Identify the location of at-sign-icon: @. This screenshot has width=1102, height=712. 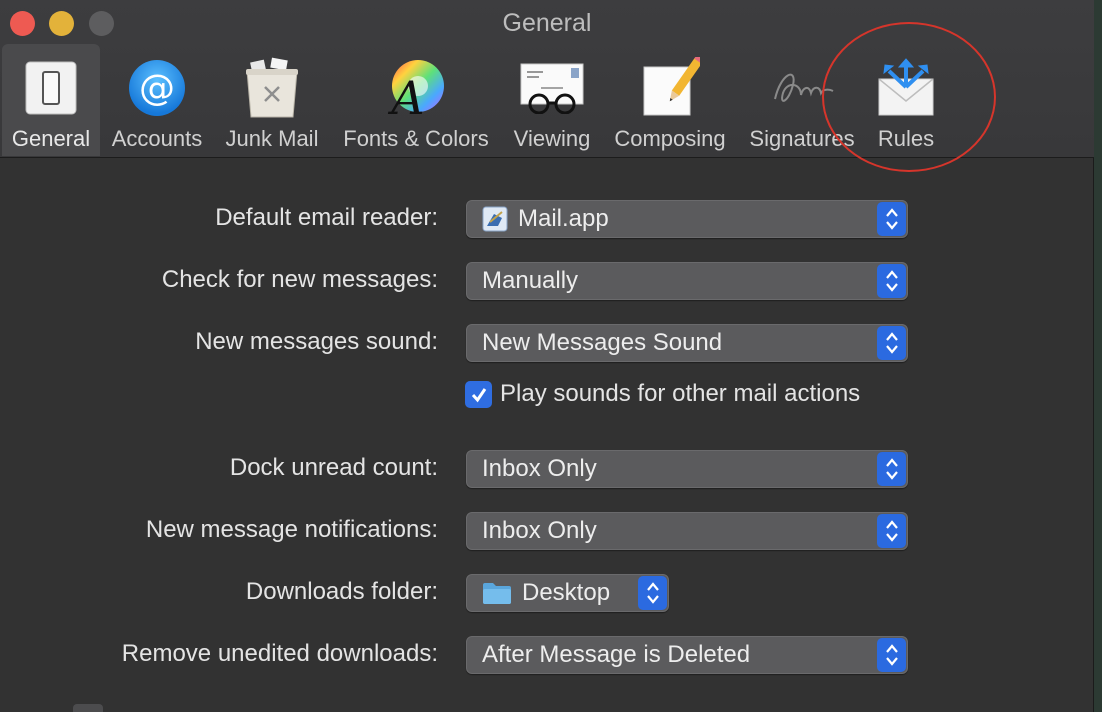
(157, 88).